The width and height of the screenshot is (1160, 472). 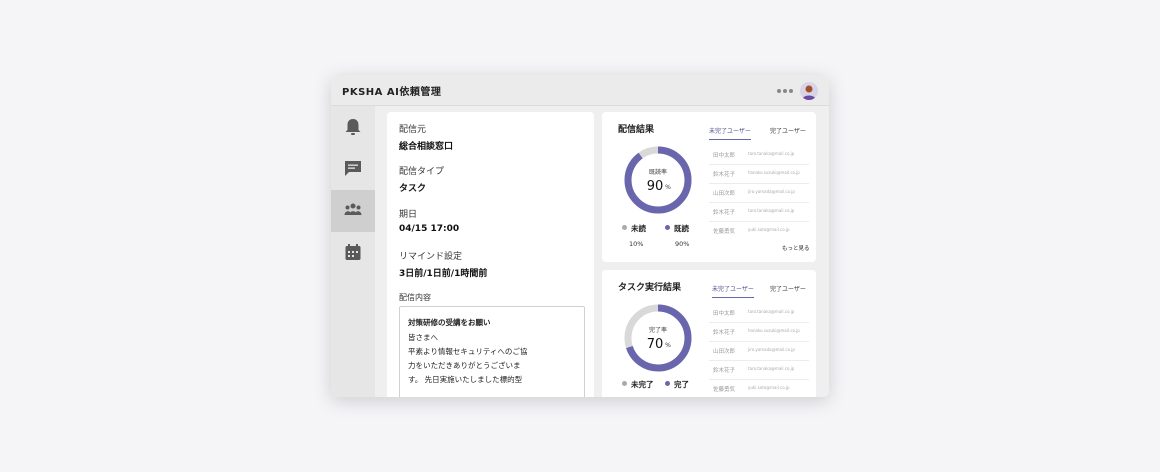 What do you see at coordinates (796, 248) in the screenshot?
I see `show-more-link: もっと見る` at bounding box center [796, 248].